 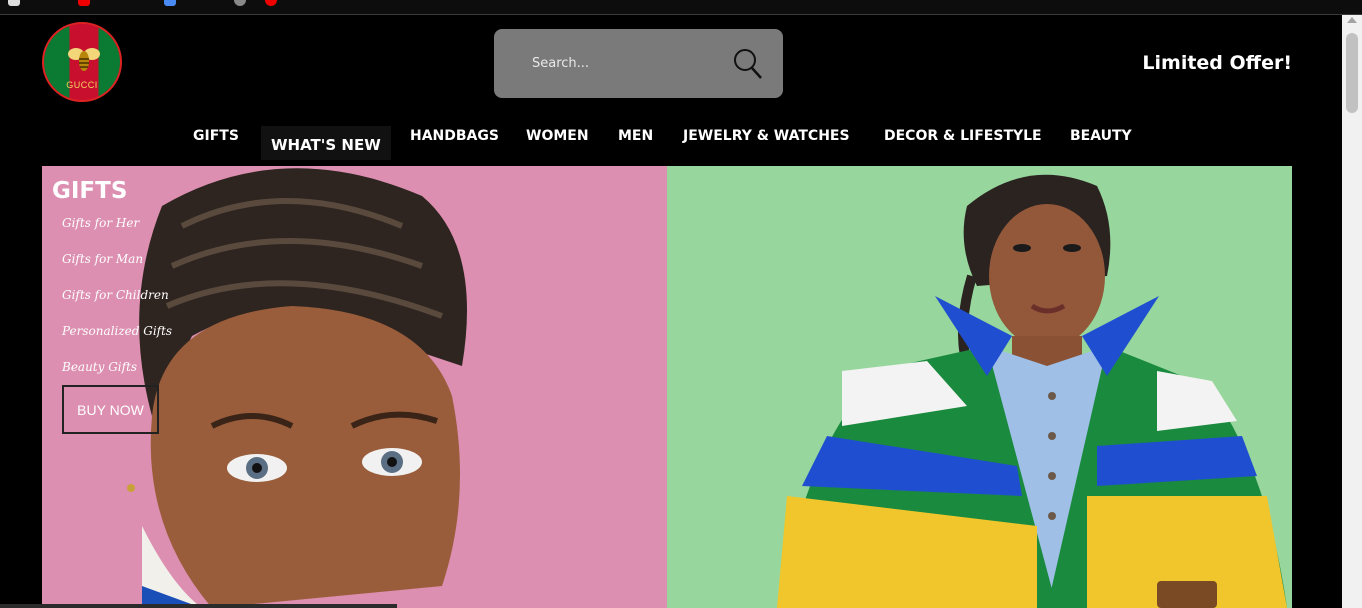 I want to click on scroll-thumb, so click(x=1352, y=73).